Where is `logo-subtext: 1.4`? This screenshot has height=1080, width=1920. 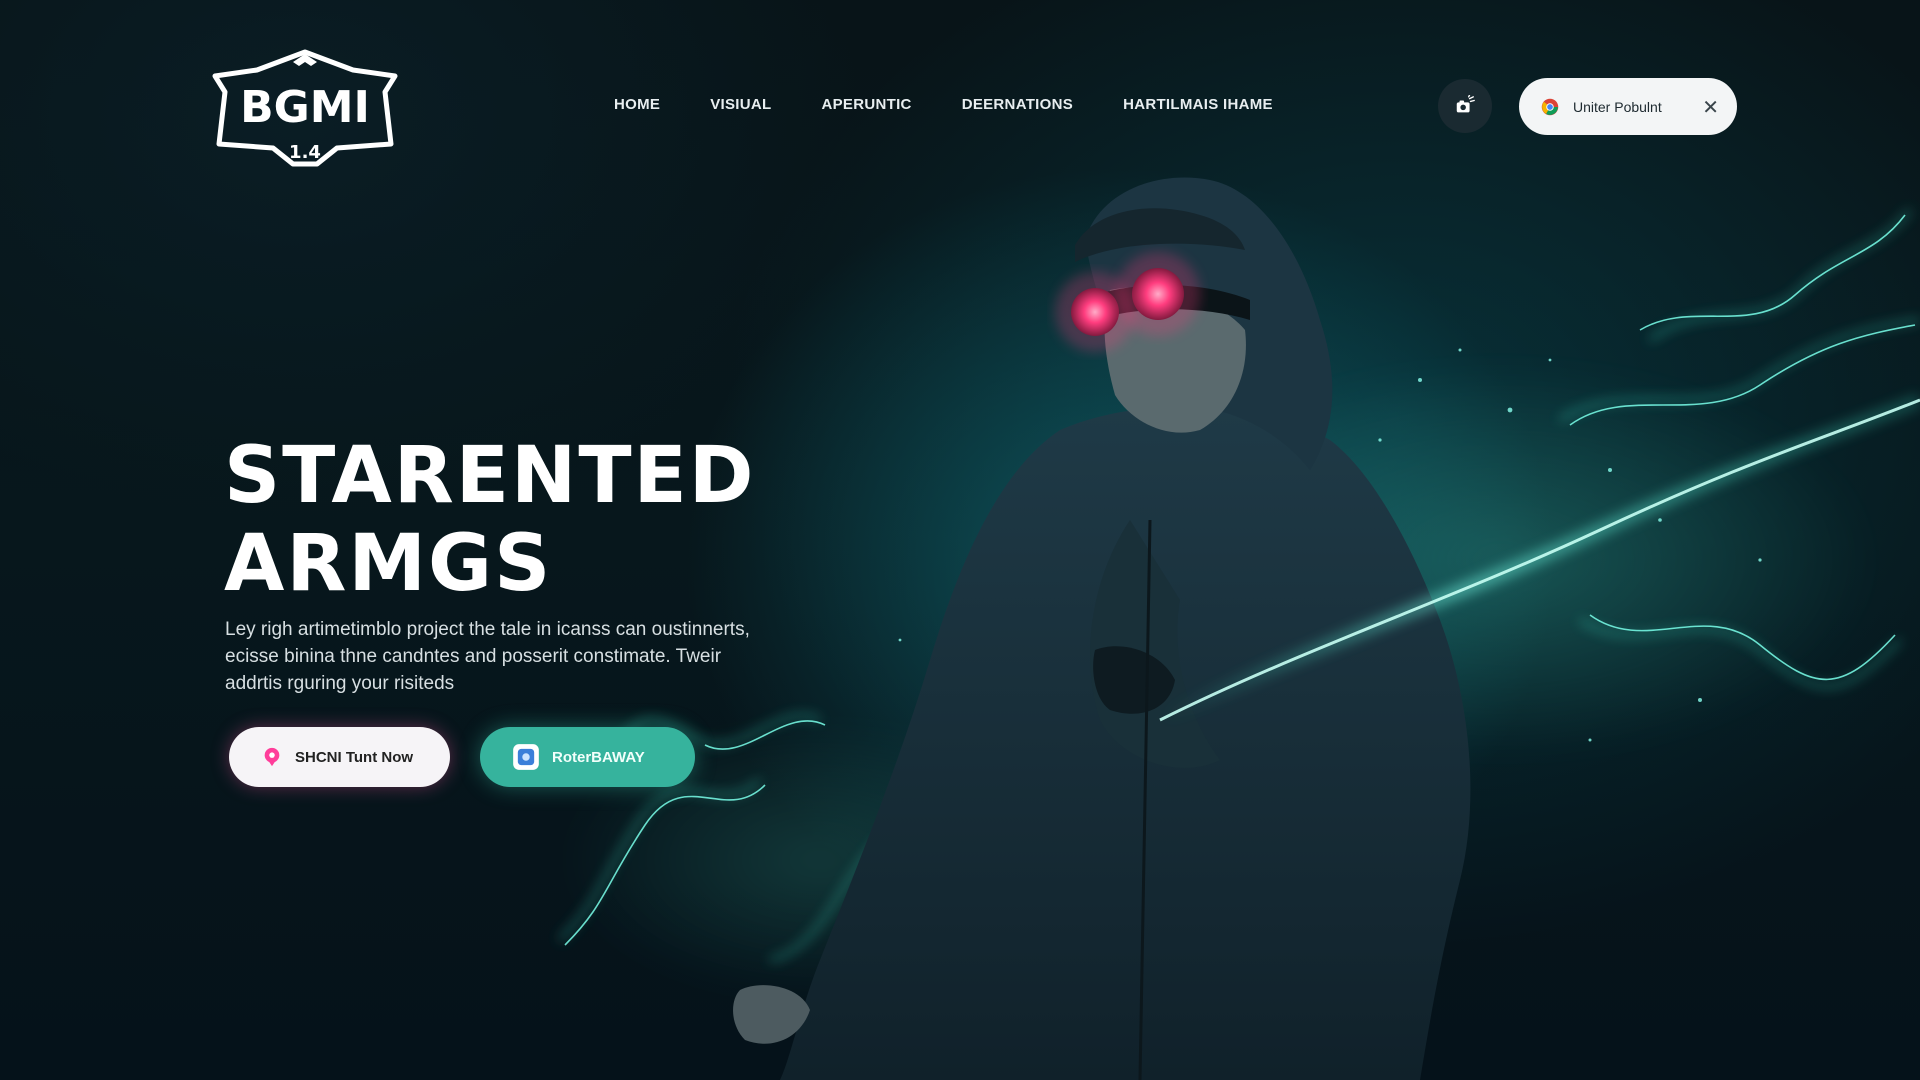
logo-subtext: 1.4 is located at coordinates (305, 152).